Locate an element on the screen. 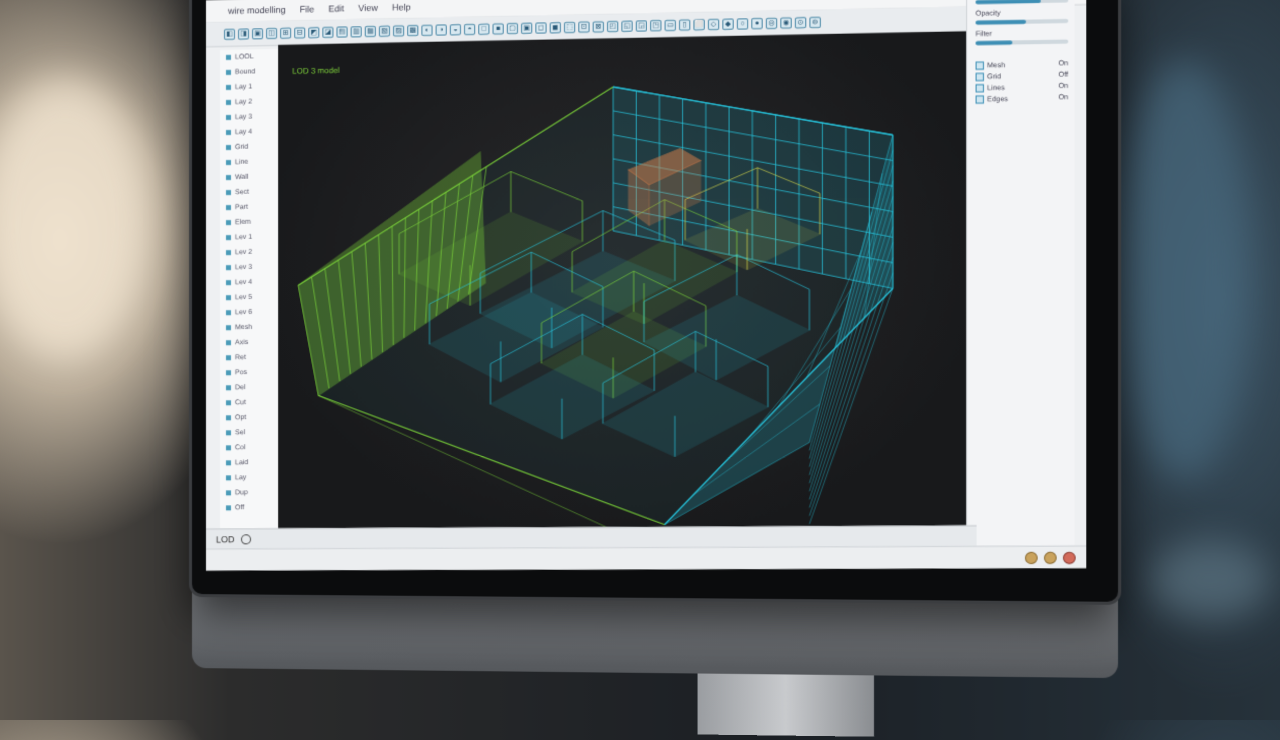 The height and width of the screenshot is (740, 1280). layer-item: Opt is located at coordinates (249, 417).